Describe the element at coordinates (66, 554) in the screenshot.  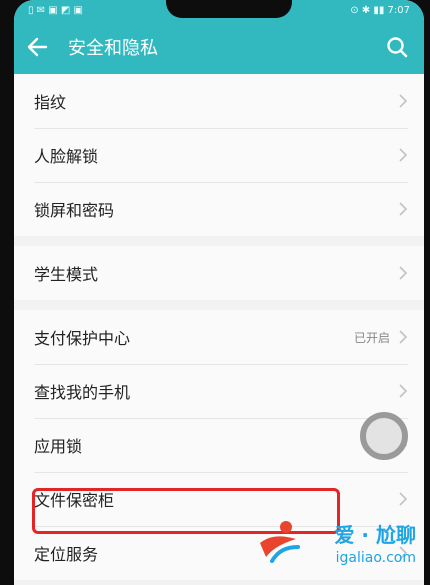
I see `setting-label: 定位服务` at that location.